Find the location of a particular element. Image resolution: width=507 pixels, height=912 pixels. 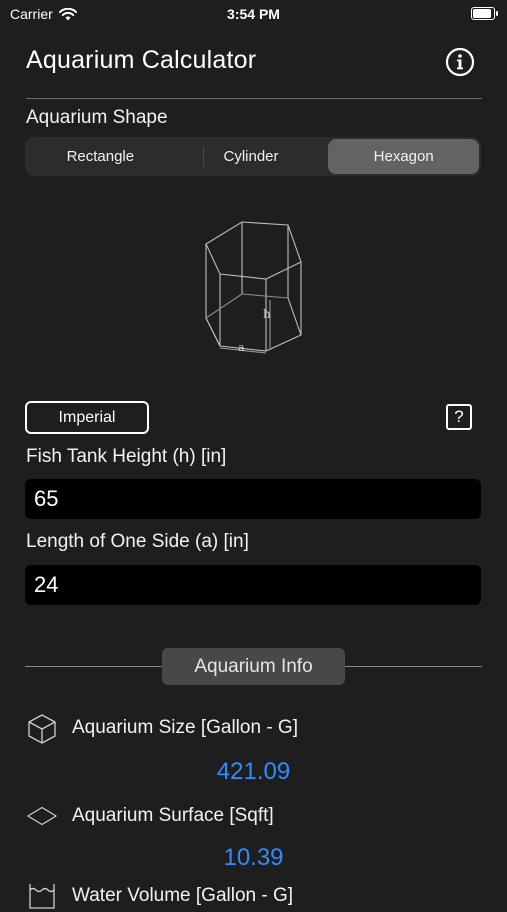

segment-cylinder: Cylinder is located at coordinates (251, 156).